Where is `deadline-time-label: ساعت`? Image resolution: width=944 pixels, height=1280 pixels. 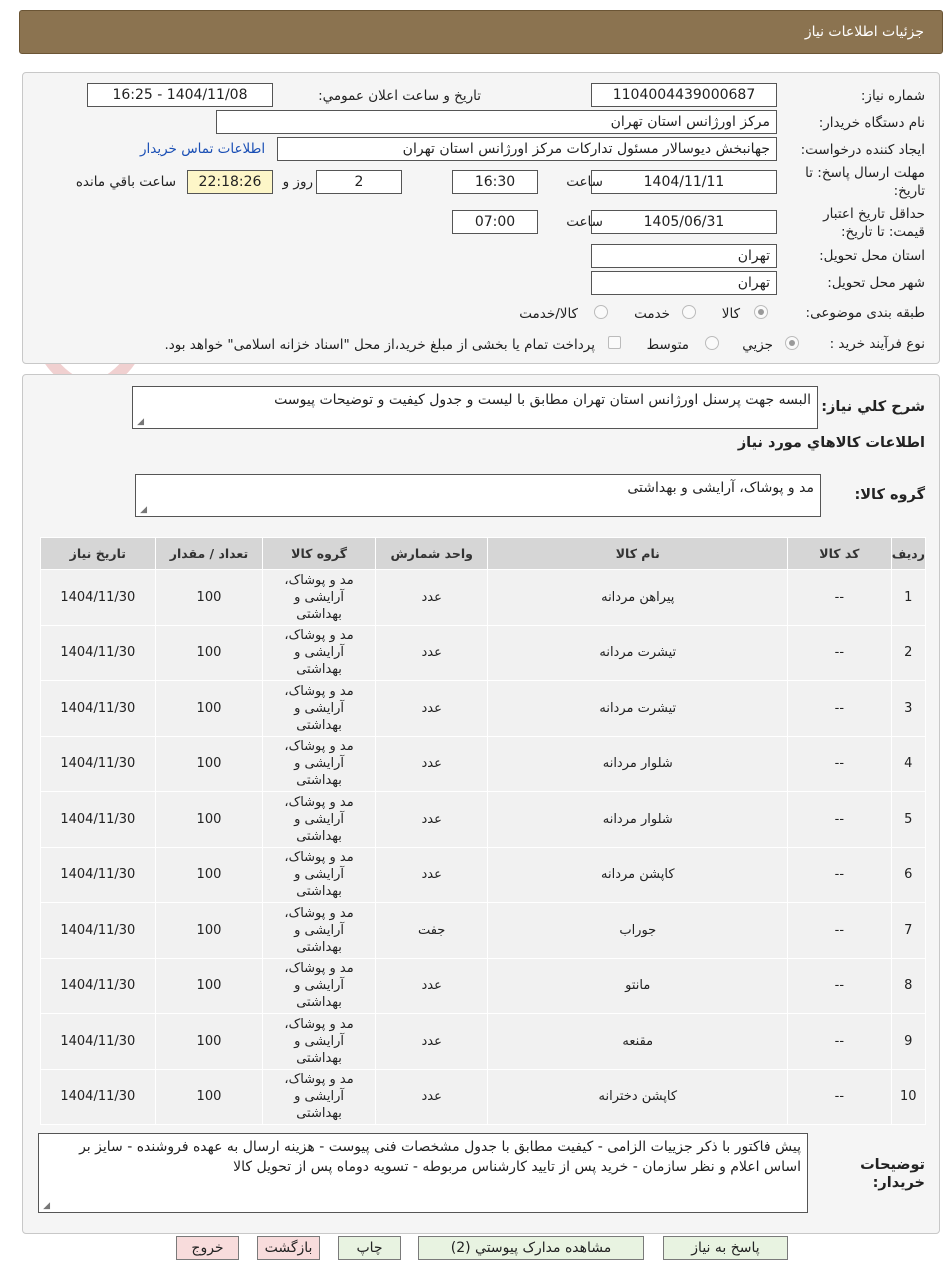 deadline-time-label: ساعت is located at coordinates (584, 182).